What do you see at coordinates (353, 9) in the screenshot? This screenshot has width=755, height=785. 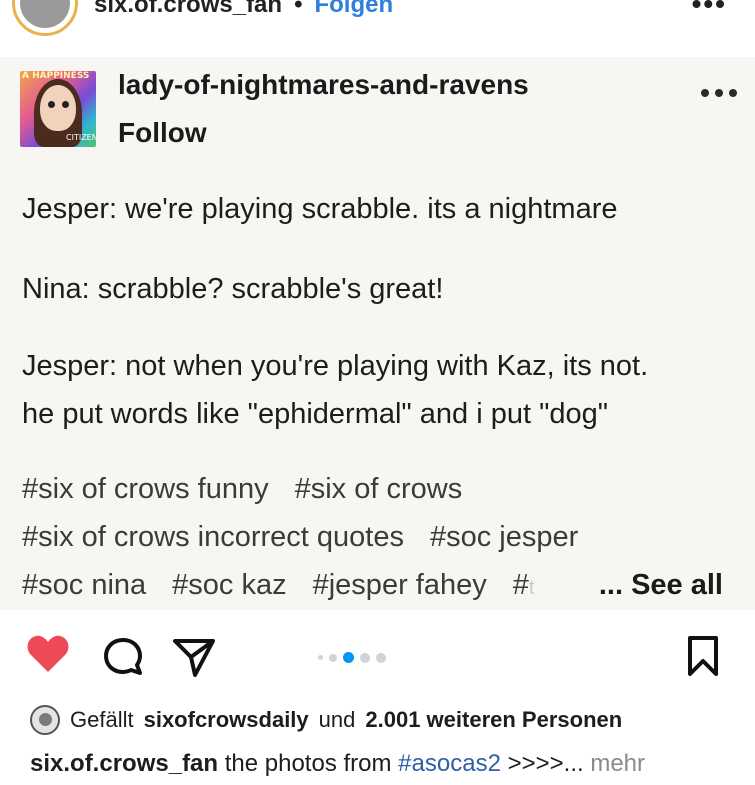 I see `follow-button: Folgen` at bounding box center [353, 9].